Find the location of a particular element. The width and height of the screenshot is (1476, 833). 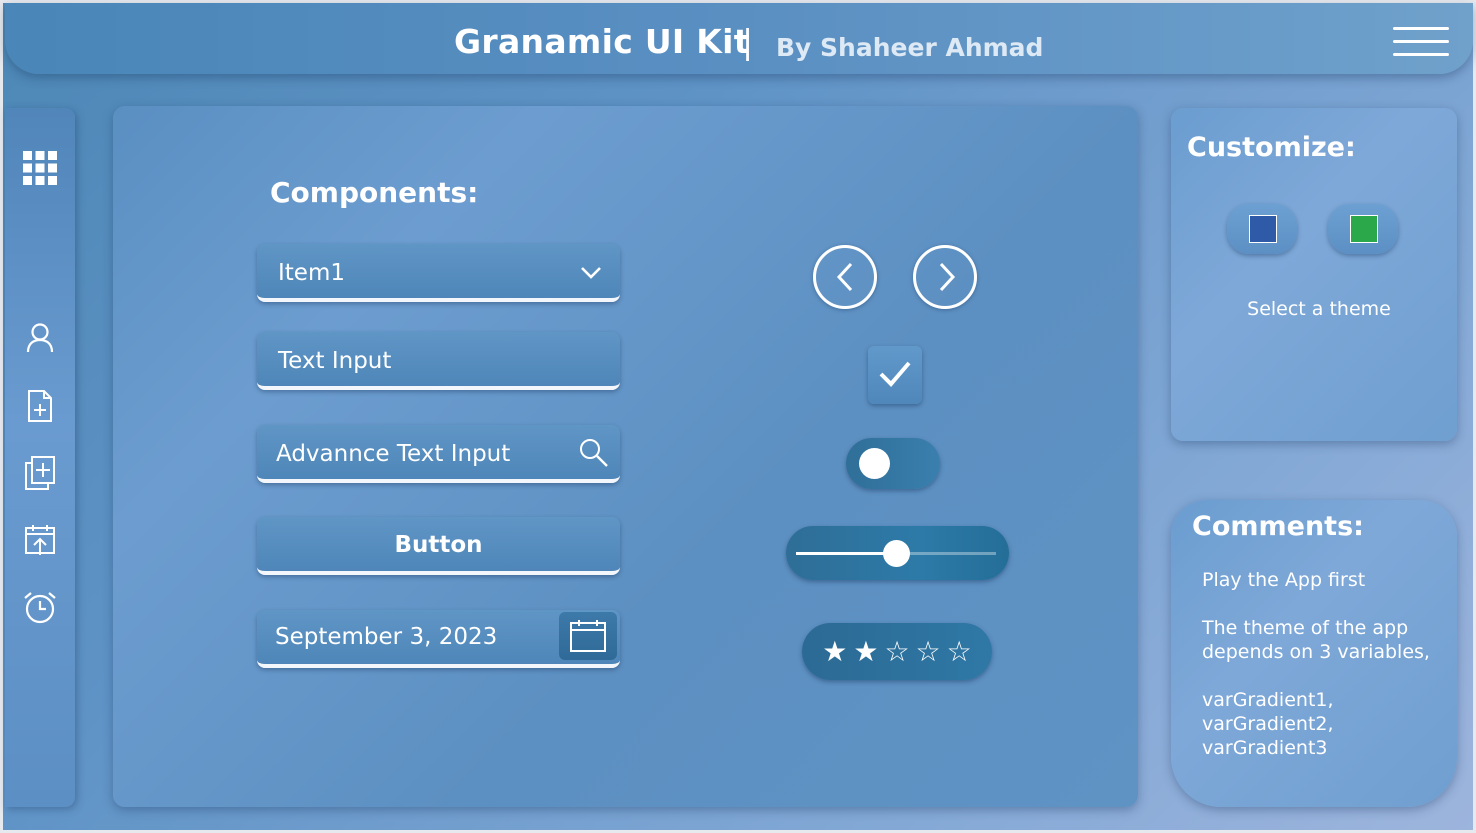

chevron-left-icon is located at coordinates (844, 277).